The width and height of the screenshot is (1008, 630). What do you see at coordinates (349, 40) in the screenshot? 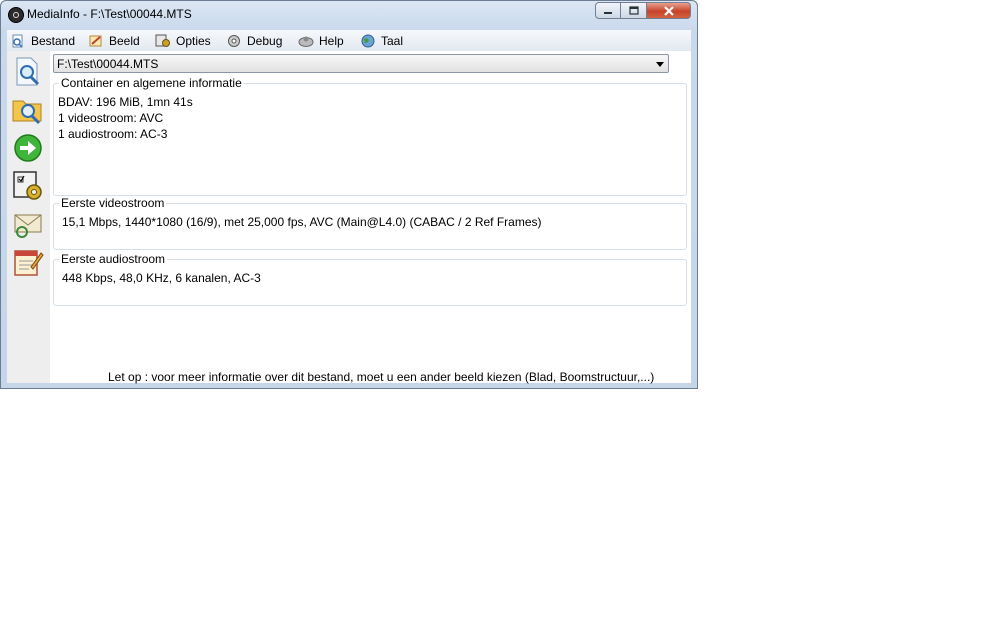
I see `menu-bar: Bestand Beeld Opties Debug Help Taal` at bounding box center [349, 40].